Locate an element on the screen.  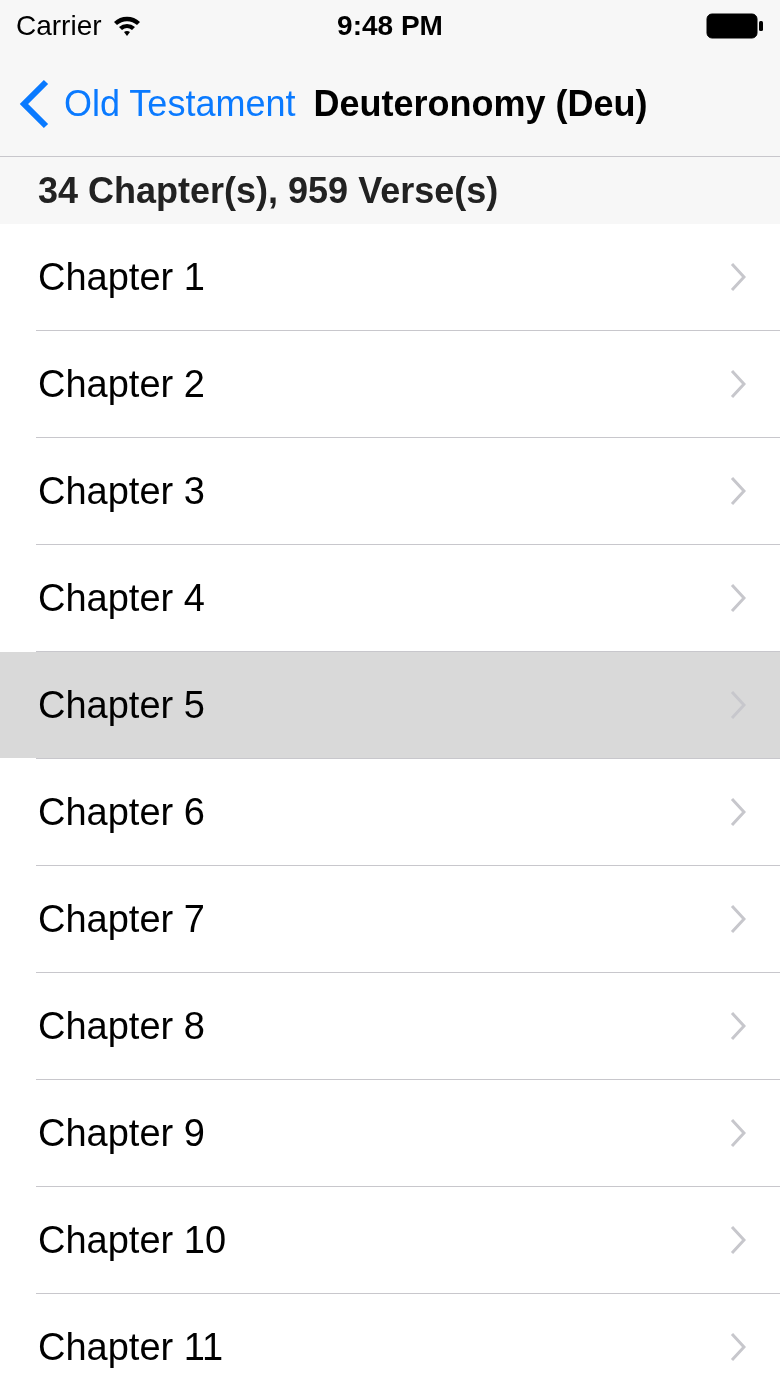
section-header: 34 Chapter(s), 959 Verse(s) is located at coordinates (390, 190).